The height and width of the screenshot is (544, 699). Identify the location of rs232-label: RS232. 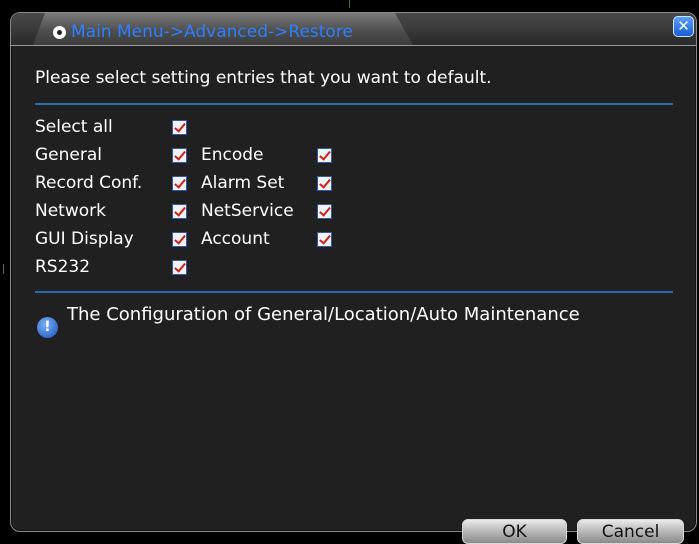
(63, 267).